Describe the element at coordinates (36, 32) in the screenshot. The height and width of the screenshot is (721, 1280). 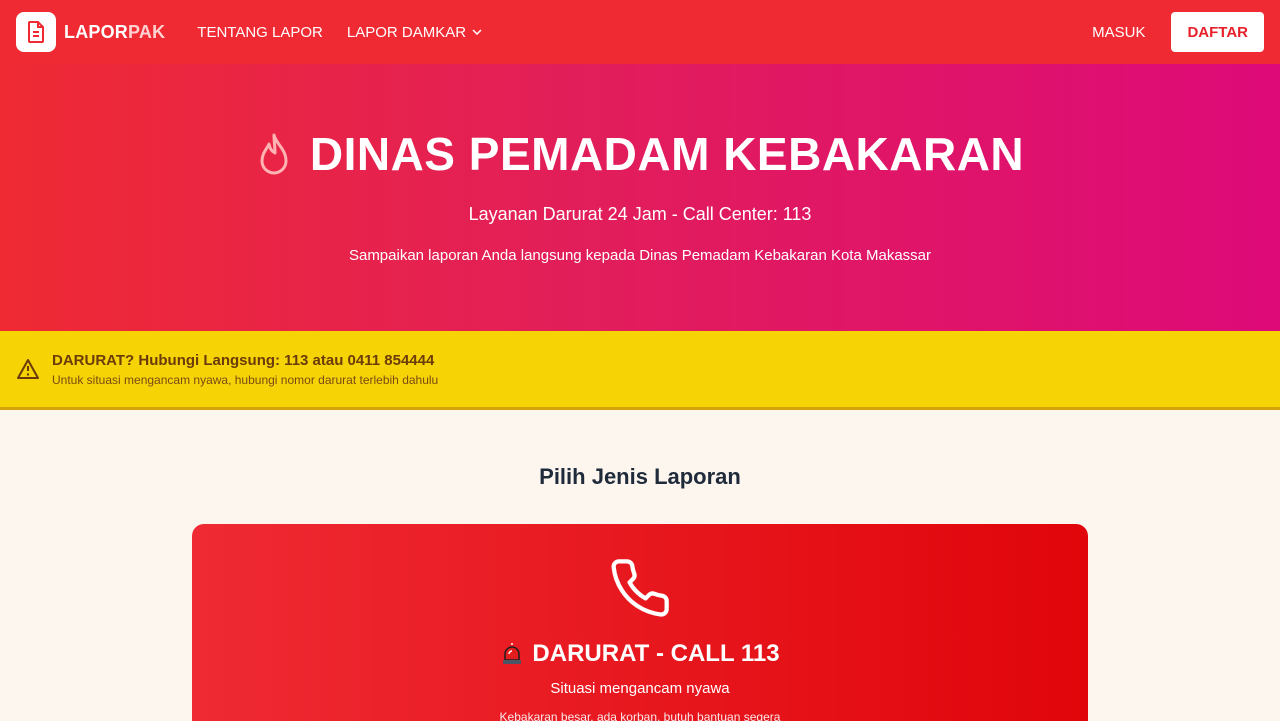
I see `document-icon` at that location.